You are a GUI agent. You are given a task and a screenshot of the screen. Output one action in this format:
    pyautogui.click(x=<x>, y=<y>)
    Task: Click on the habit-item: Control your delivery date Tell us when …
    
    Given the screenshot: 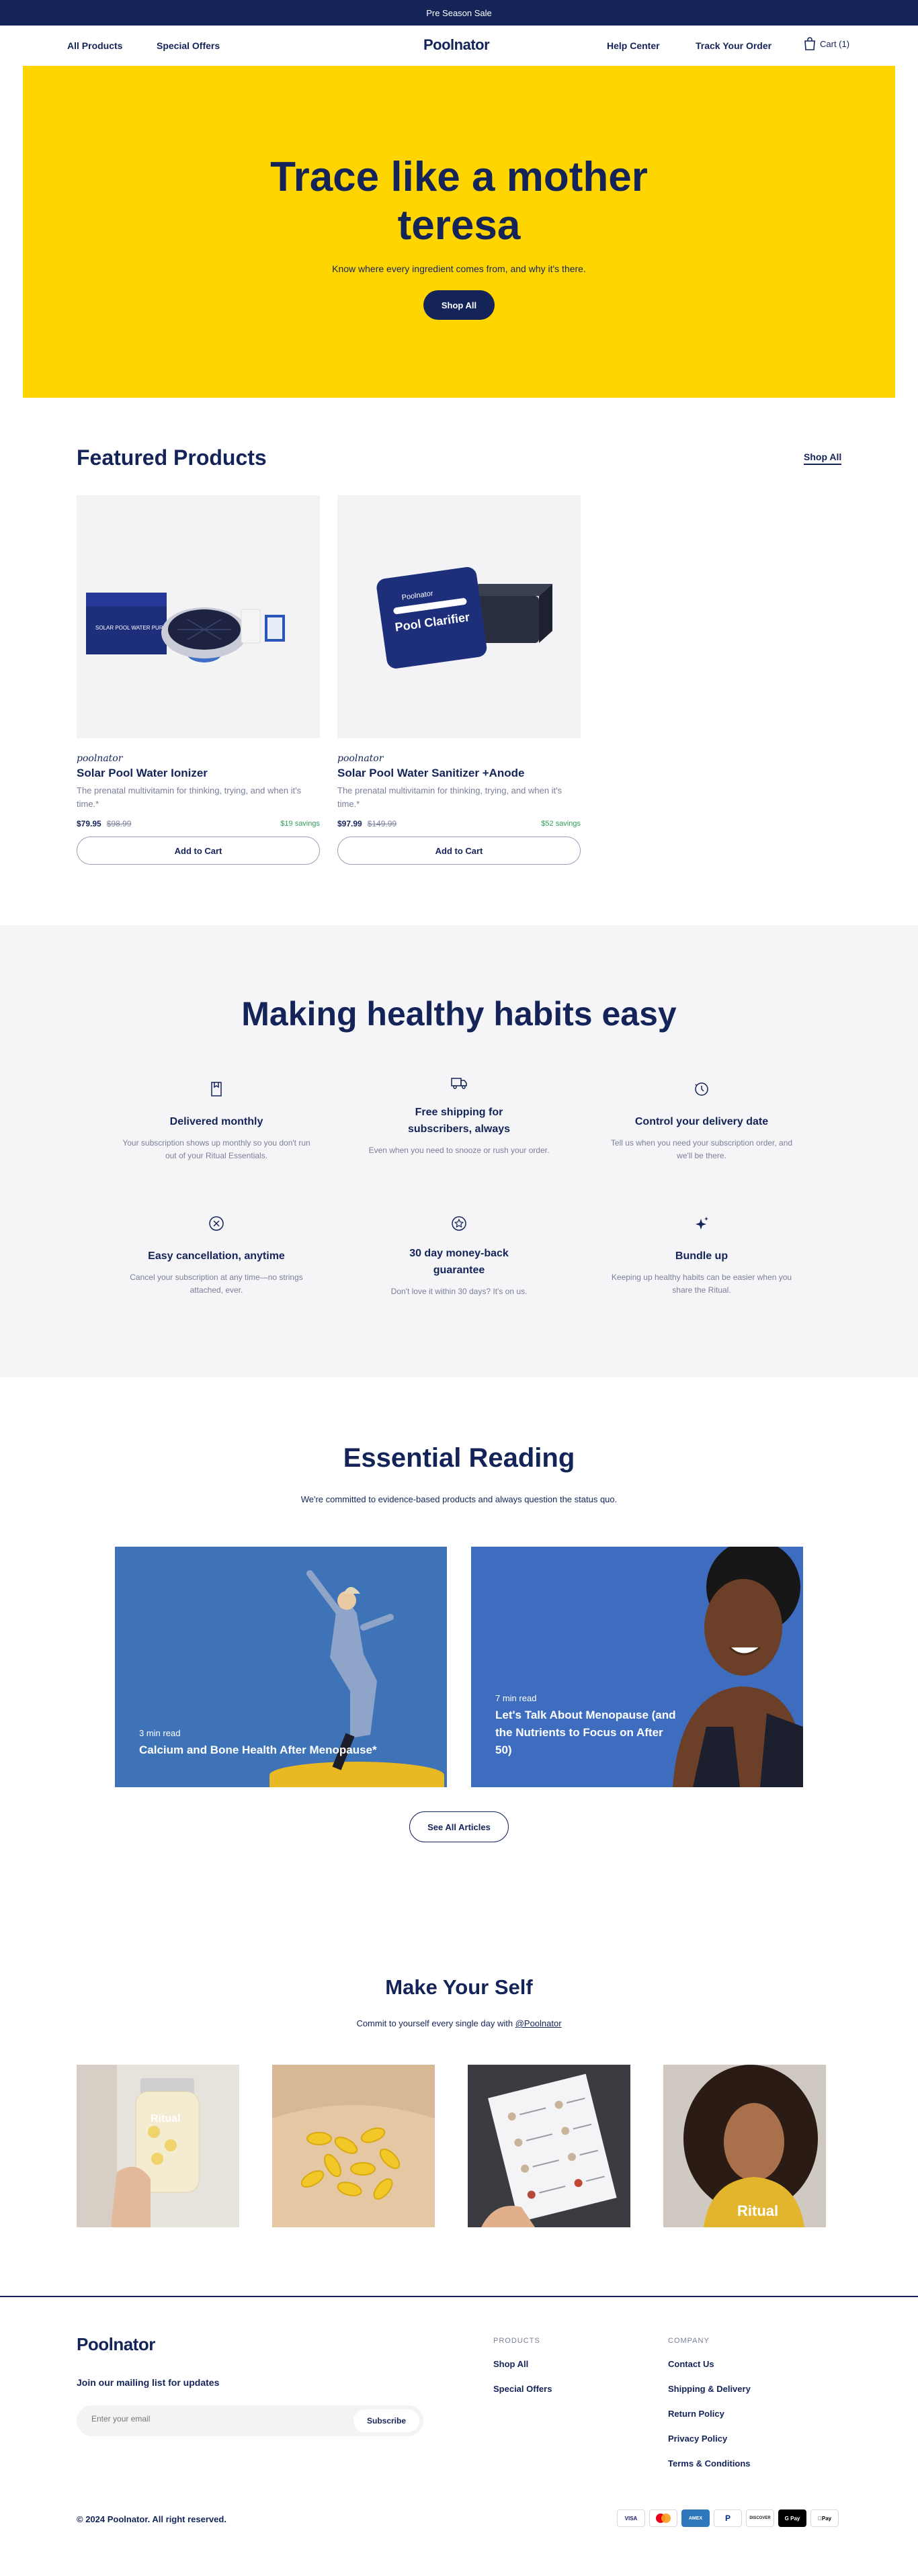 What is the action you would take?
    pyautogui.click(x=702, y=1121)
    